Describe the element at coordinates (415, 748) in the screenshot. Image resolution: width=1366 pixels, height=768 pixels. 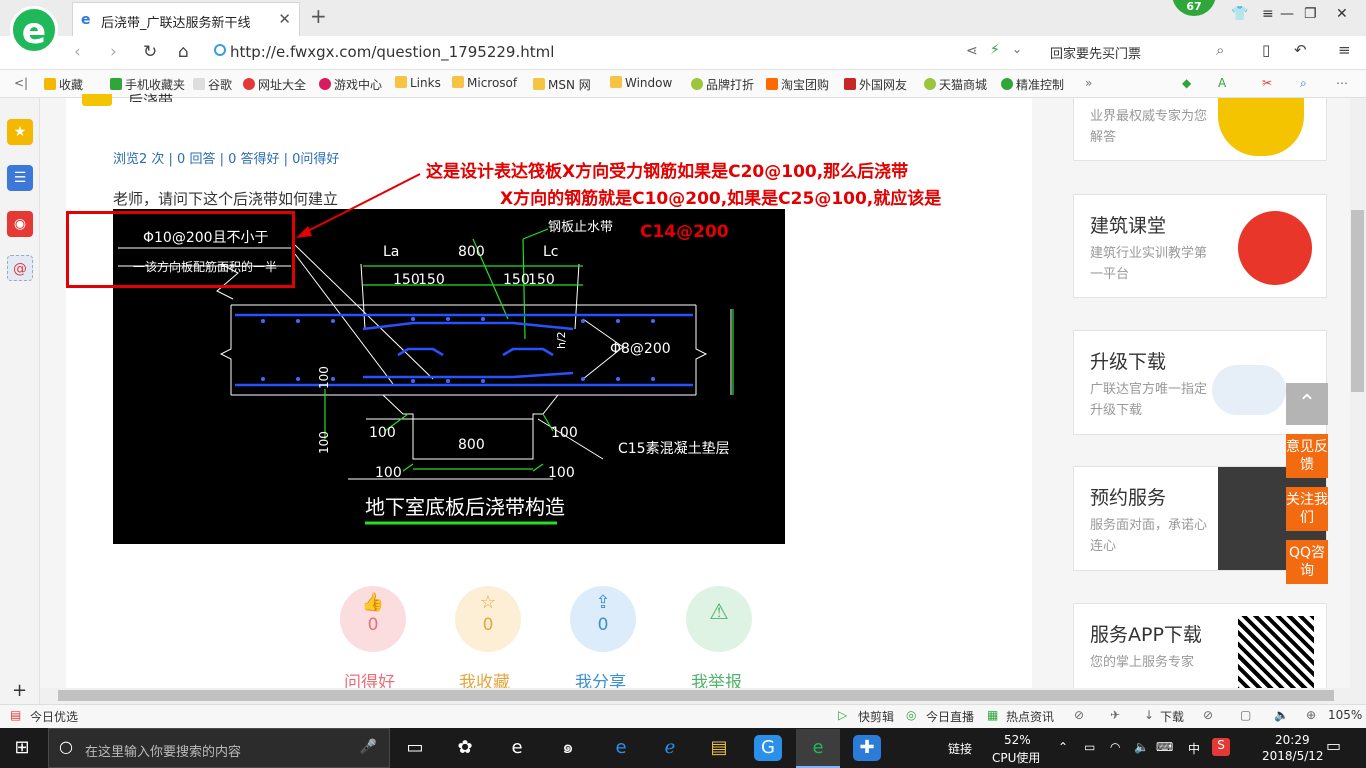
I see `task-view-icon: ▭` at that location.